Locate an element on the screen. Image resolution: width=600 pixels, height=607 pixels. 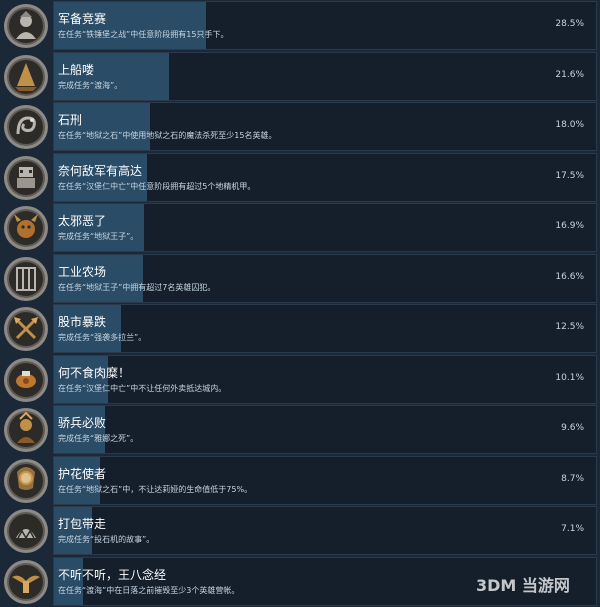
winged-idol-icon is located at coordinates (26, 582).